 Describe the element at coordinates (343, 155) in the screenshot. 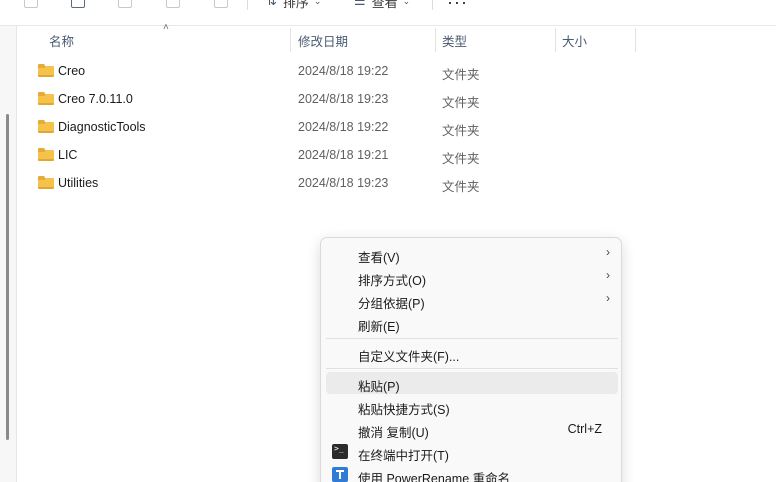

I see `file-modified: 2024/8/18 19:21` at that location.